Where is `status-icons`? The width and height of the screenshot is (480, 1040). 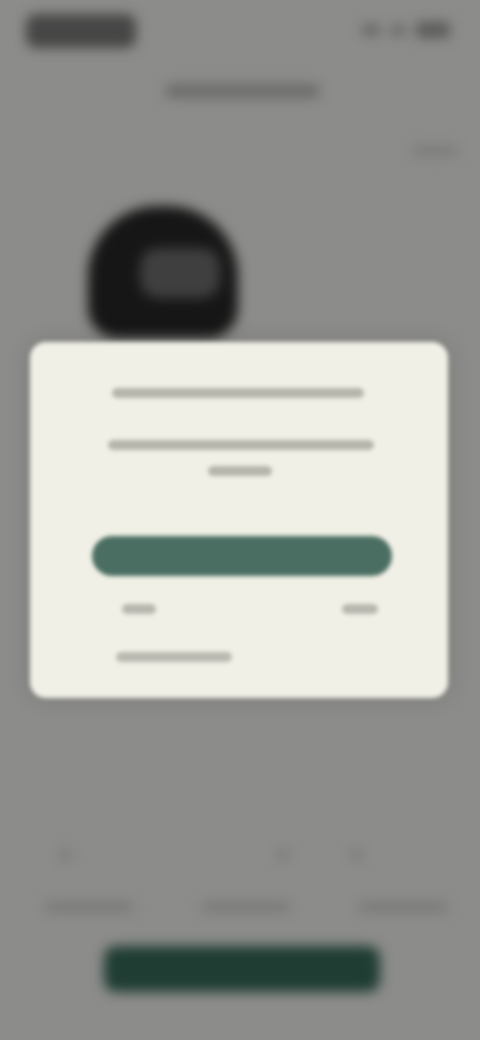 status-icons is located at coordinates (406, 30).